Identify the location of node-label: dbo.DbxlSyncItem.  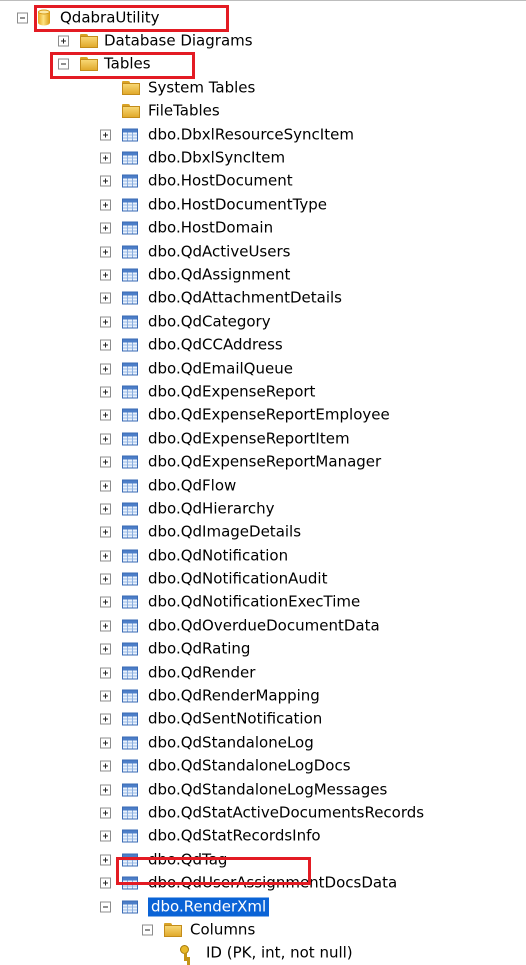
(217, 157).